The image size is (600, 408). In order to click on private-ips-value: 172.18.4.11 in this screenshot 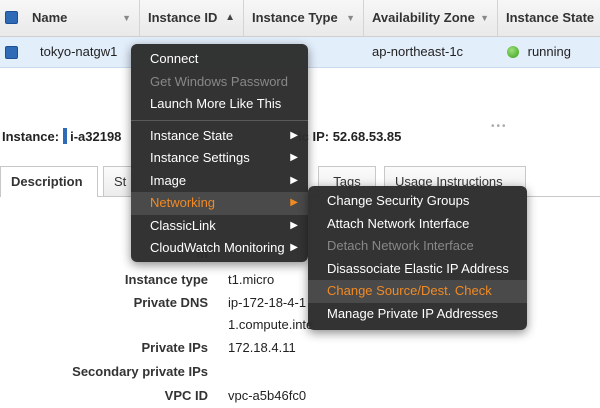, I will do `click(262, 347)`.